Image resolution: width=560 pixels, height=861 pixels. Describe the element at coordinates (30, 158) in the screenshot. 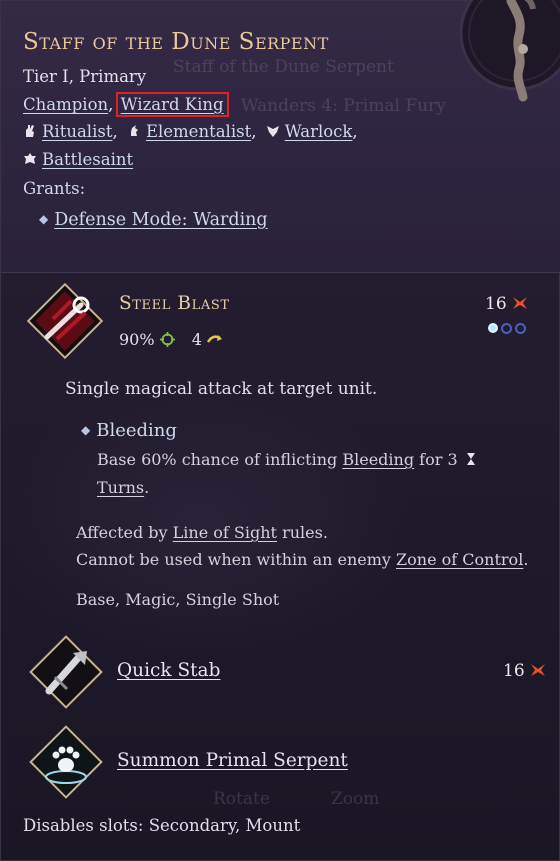

I see `battlesaint-icon` at that location.